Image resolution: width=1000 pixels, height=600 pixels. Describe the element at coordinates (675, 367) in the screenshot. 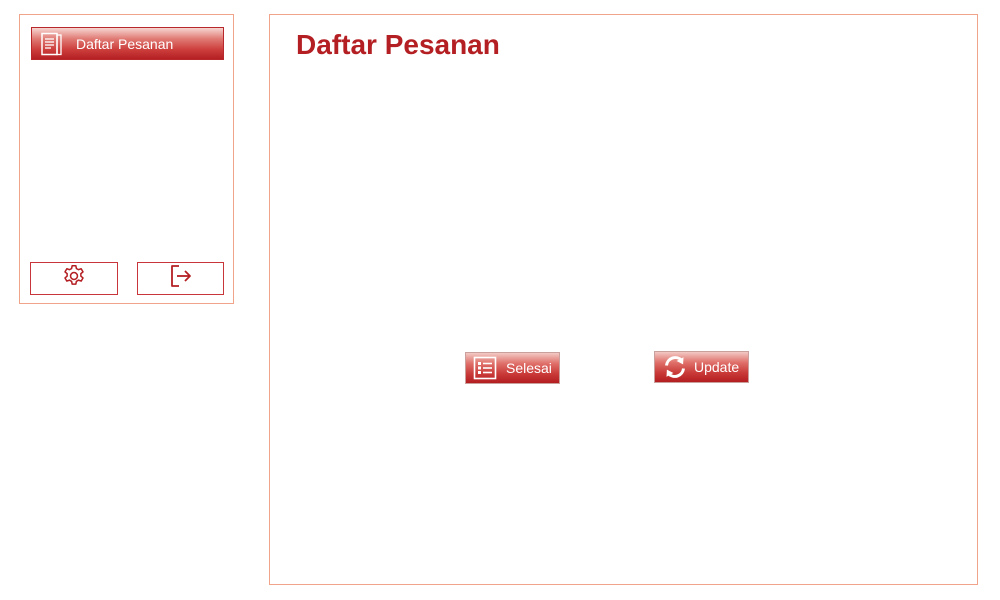

I see `refresh-icon` at that location.